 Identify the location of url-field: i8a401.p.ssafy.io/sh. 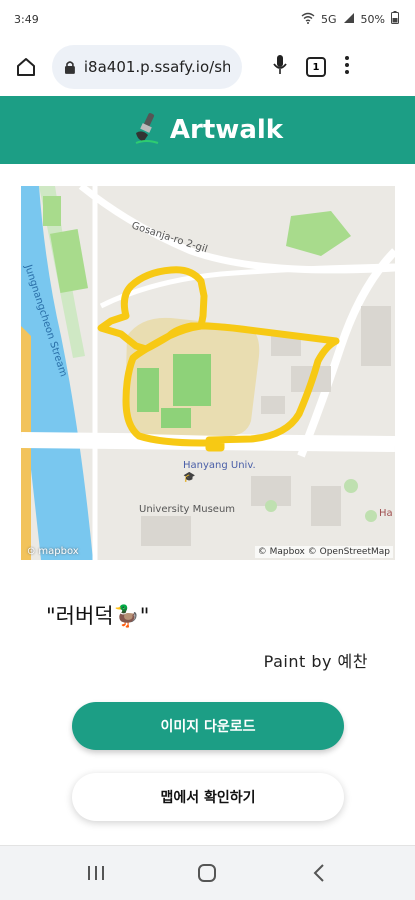
(147, 67).